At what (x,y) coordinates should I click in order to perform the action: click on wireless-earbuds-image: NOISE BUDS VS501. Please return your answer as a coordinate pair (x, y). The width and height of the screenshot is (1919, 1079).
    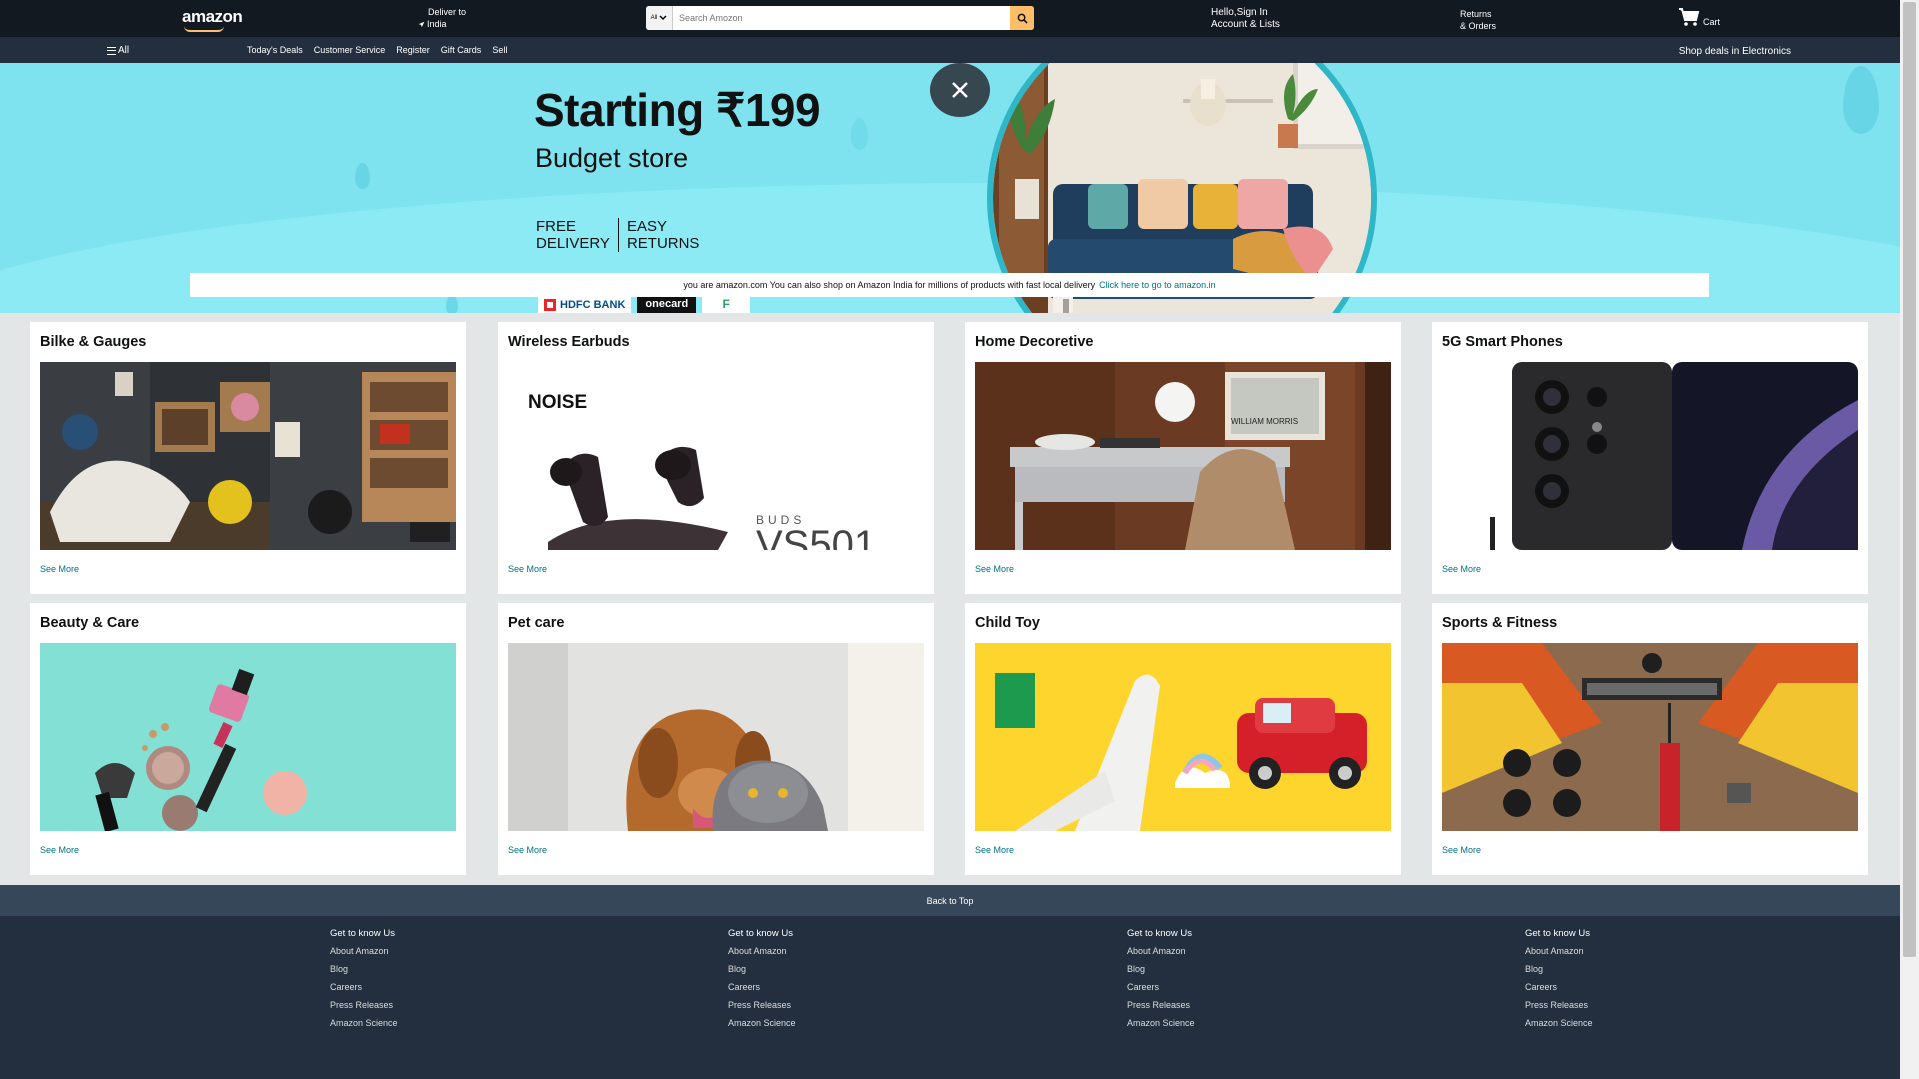
    Looking at the image, I should click on (716, 456).